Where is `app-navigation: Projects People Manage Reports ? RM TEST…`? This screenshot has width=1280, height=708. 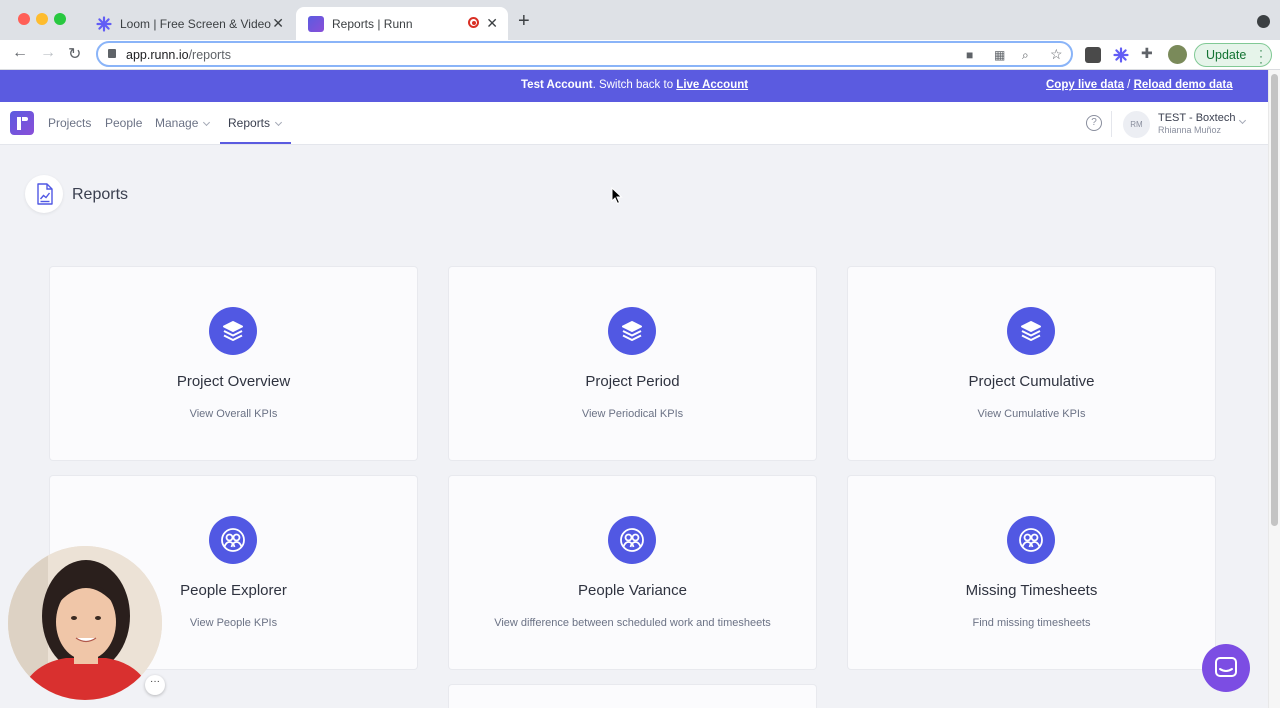 app-navigation: Projects People Manage Reports ? RM TEST… is located at coordinates (634, 123).